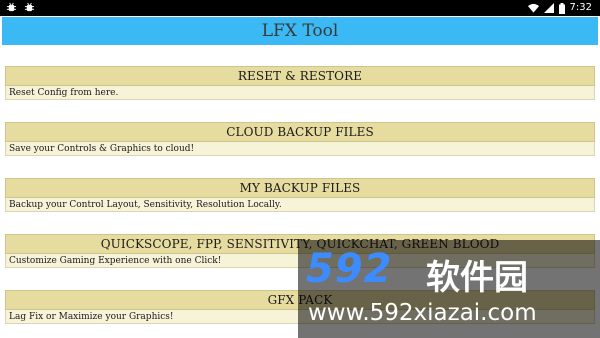 The width and height of the screenshot is (600, 338). I want to click on battery-icon, so click(561, 8).